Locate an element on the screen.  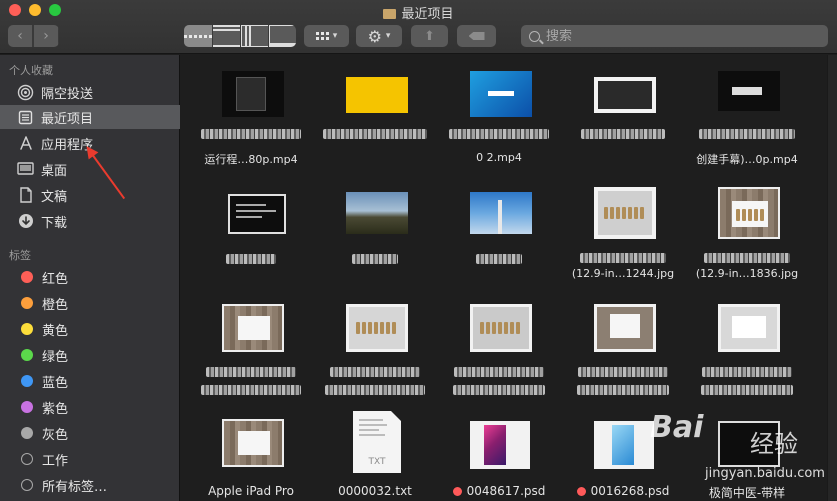
desktop-icon is located at coordinates (25, 169).